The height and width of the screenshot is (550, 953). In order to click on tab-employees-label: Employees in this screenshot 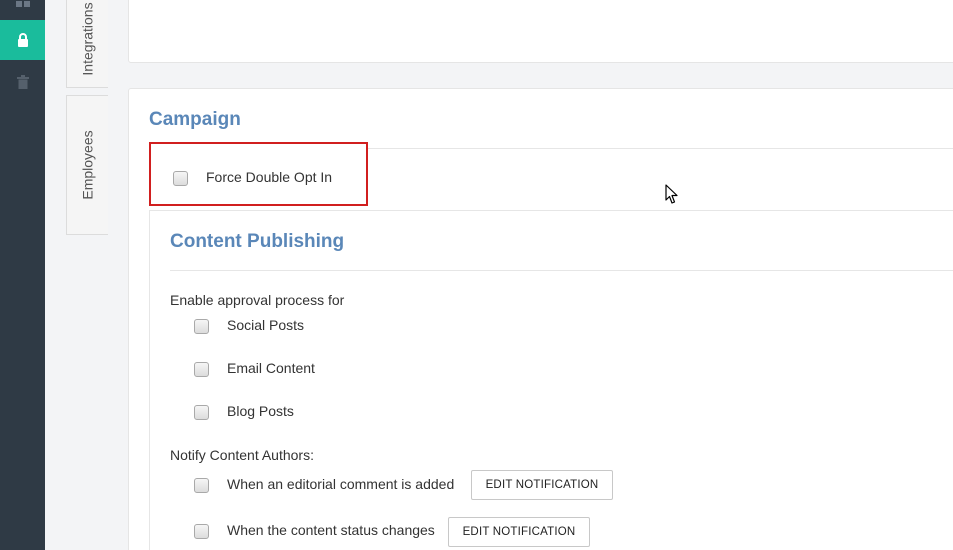, I will do `click(87, 165)`.